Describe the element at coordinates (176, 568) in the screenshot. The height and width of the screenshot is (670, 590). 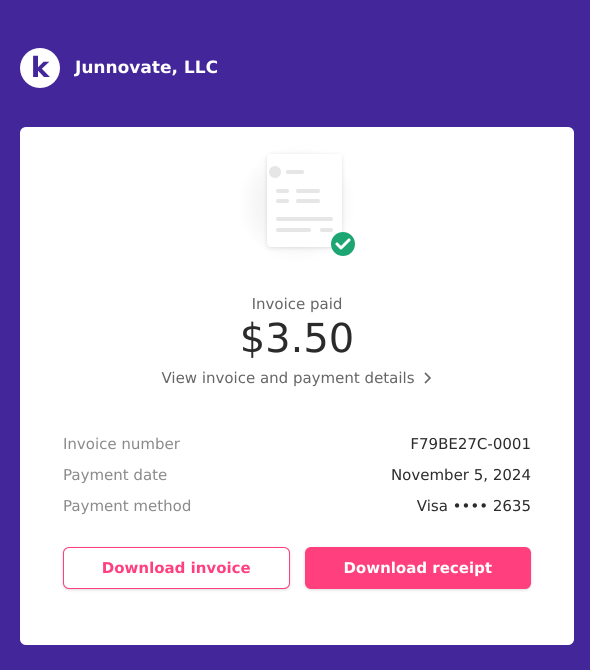
I see `download-button: Download invoice` at that location.